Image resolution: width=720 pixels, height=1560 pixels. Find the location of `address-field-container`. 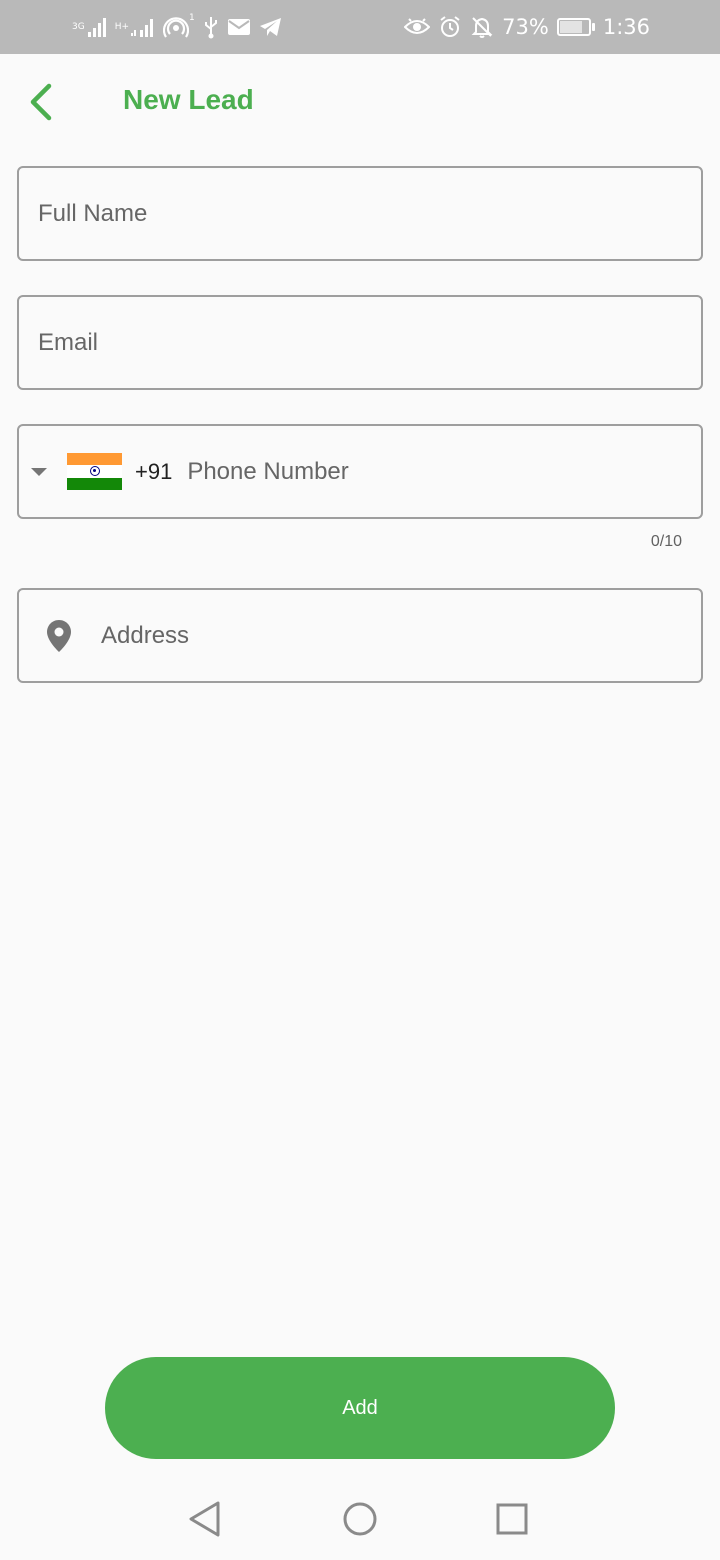

address-field-container is located at coordinates (360, 635).